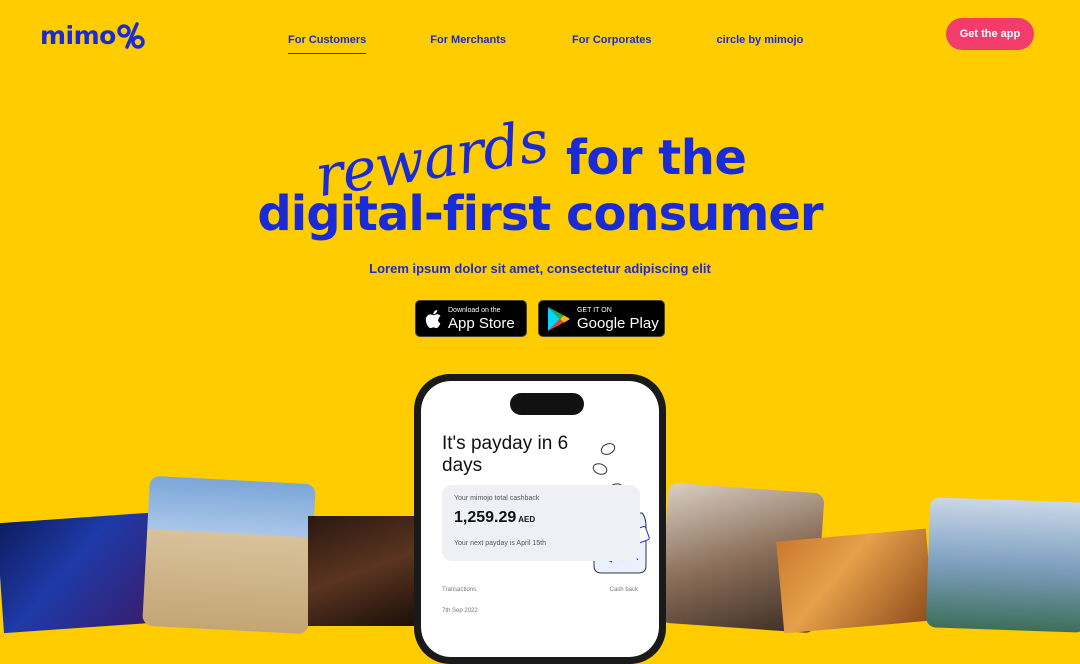 This screenshot has width=1080, height=664. Describe the element at coordinates (1002, 565) in the screenshot. I see `photo-city-skyline` at that location.